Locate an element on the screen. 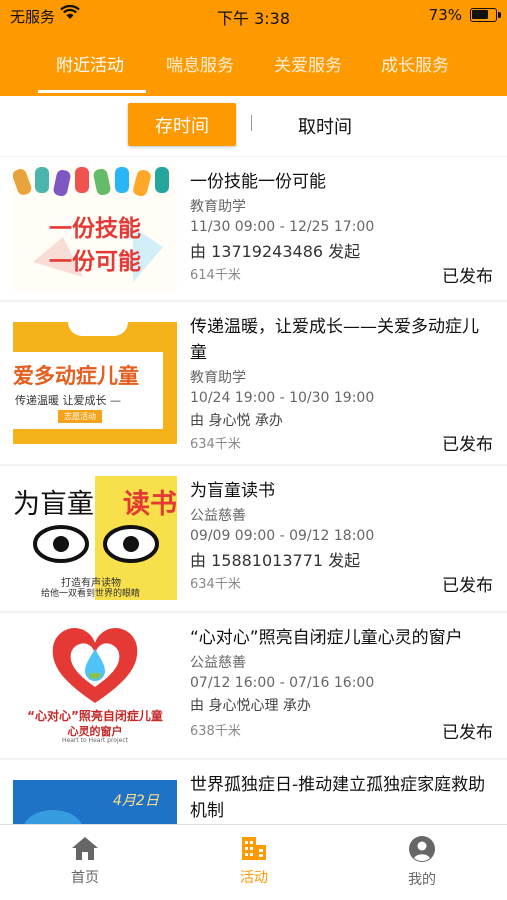 Image resolution: width=507 pixels, height=900 pixels. tab-mine-label: 我的 is located at coordinates (422, 880).